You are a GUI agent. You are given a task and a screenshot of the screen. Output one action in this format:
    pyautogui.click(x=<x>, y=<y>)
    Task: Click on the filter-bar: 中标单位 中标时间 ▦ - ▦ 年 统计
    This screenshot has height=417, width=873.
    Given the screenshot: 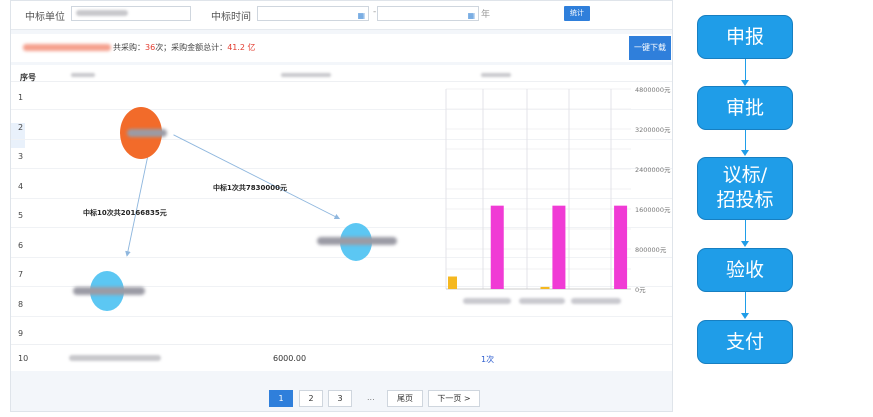 What is the action you would take?
    pyautogui.click(x=341, y=15)
    